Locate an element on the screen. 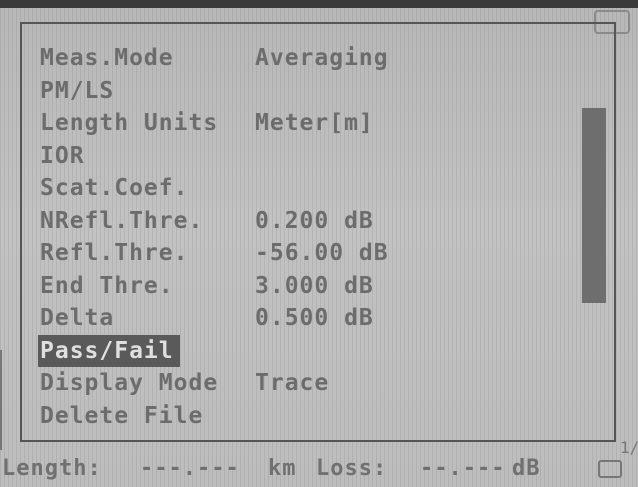 This screenshot has width=638, height=487. menu-item-label: Pass/Fail is located at coordinates (109, 350).